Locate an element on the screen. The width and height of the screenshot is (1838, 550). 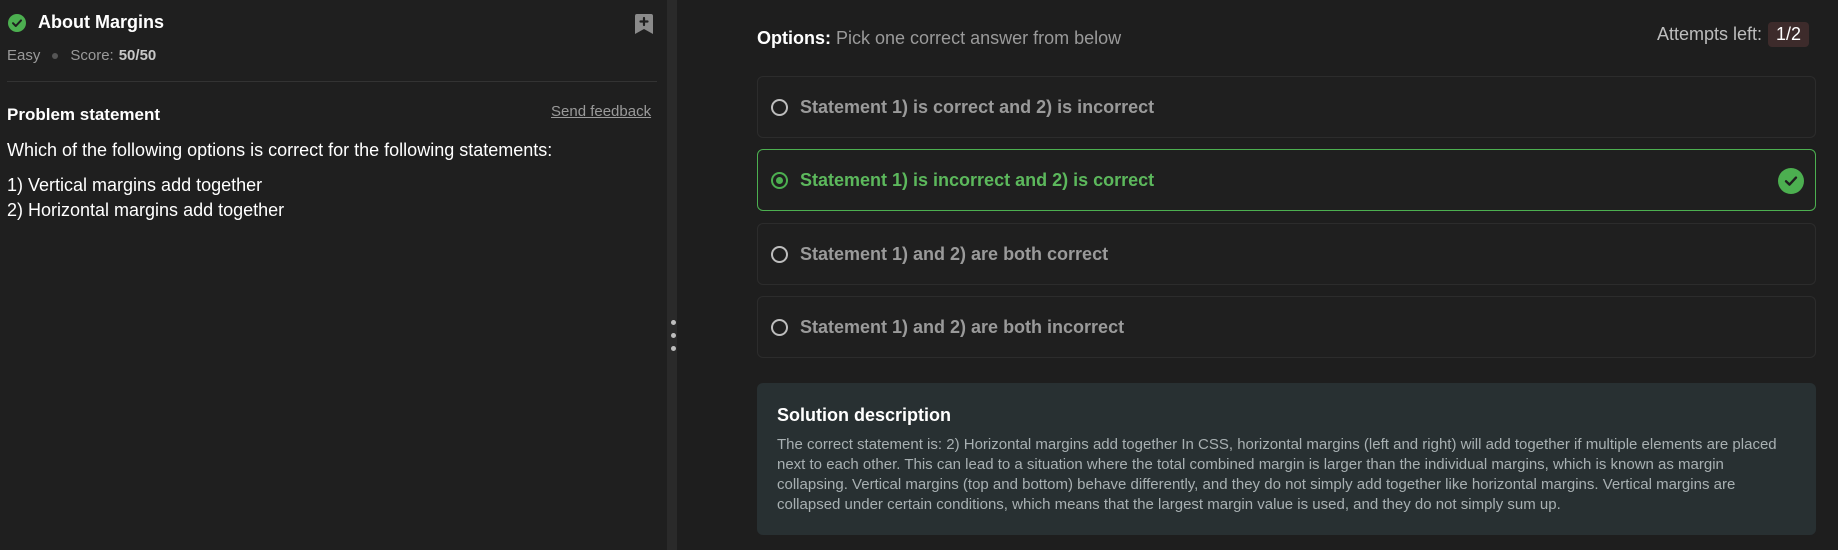
statement-2: 2) Horizontal margins add together is located at coordinates (146, 210).